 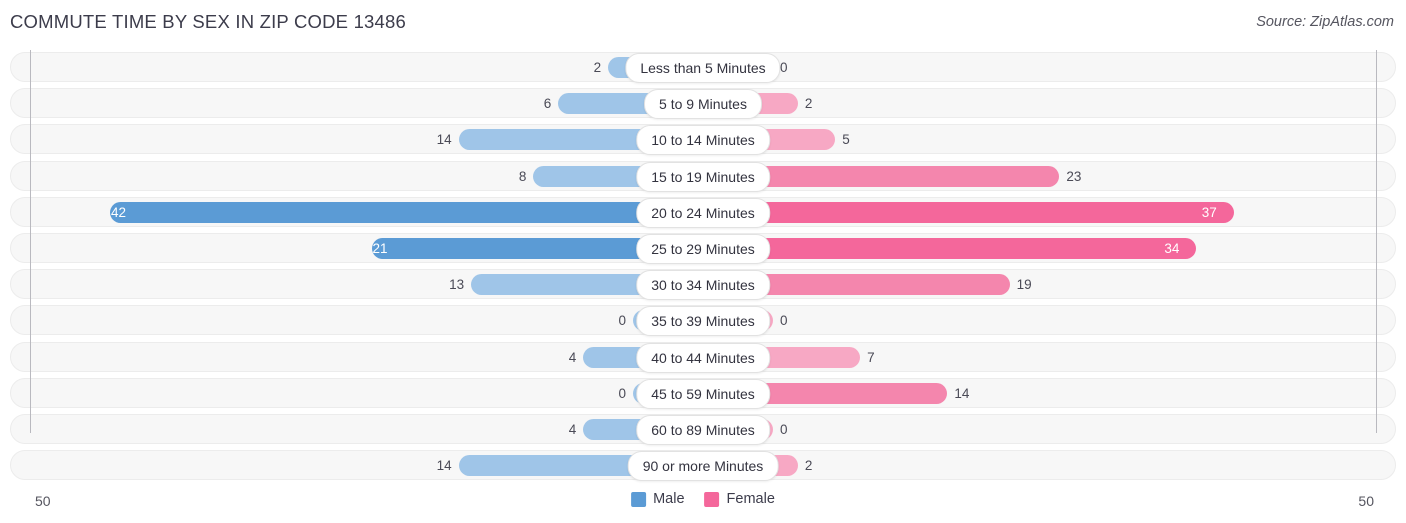 What do you see at coordinates (1024, 285) in the screenshot?
I see `female-value-label: 19` at bounding box center [1024, 285].